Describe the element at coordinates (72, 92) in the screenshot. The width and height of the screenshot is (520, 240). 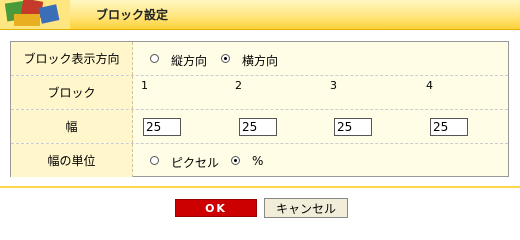
I see `block-label: ブロック` at that location.